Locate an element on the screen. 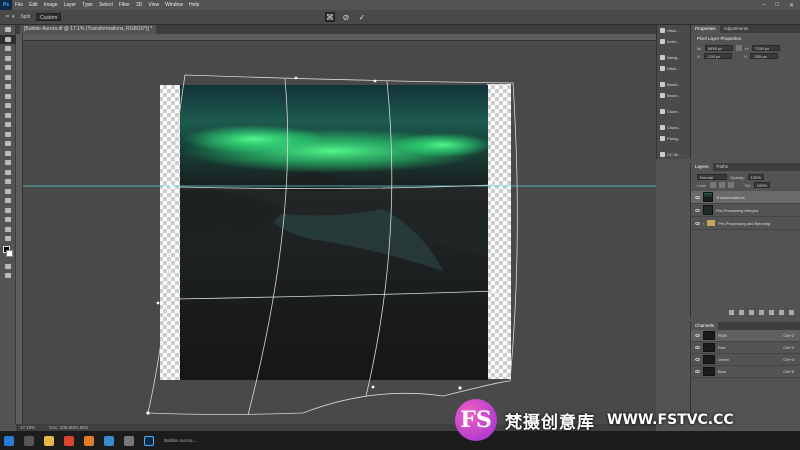 The width and height of the screenshot is (800, 450). channel-row: Red Ctrl+3 is located at coordinates (745, 348).